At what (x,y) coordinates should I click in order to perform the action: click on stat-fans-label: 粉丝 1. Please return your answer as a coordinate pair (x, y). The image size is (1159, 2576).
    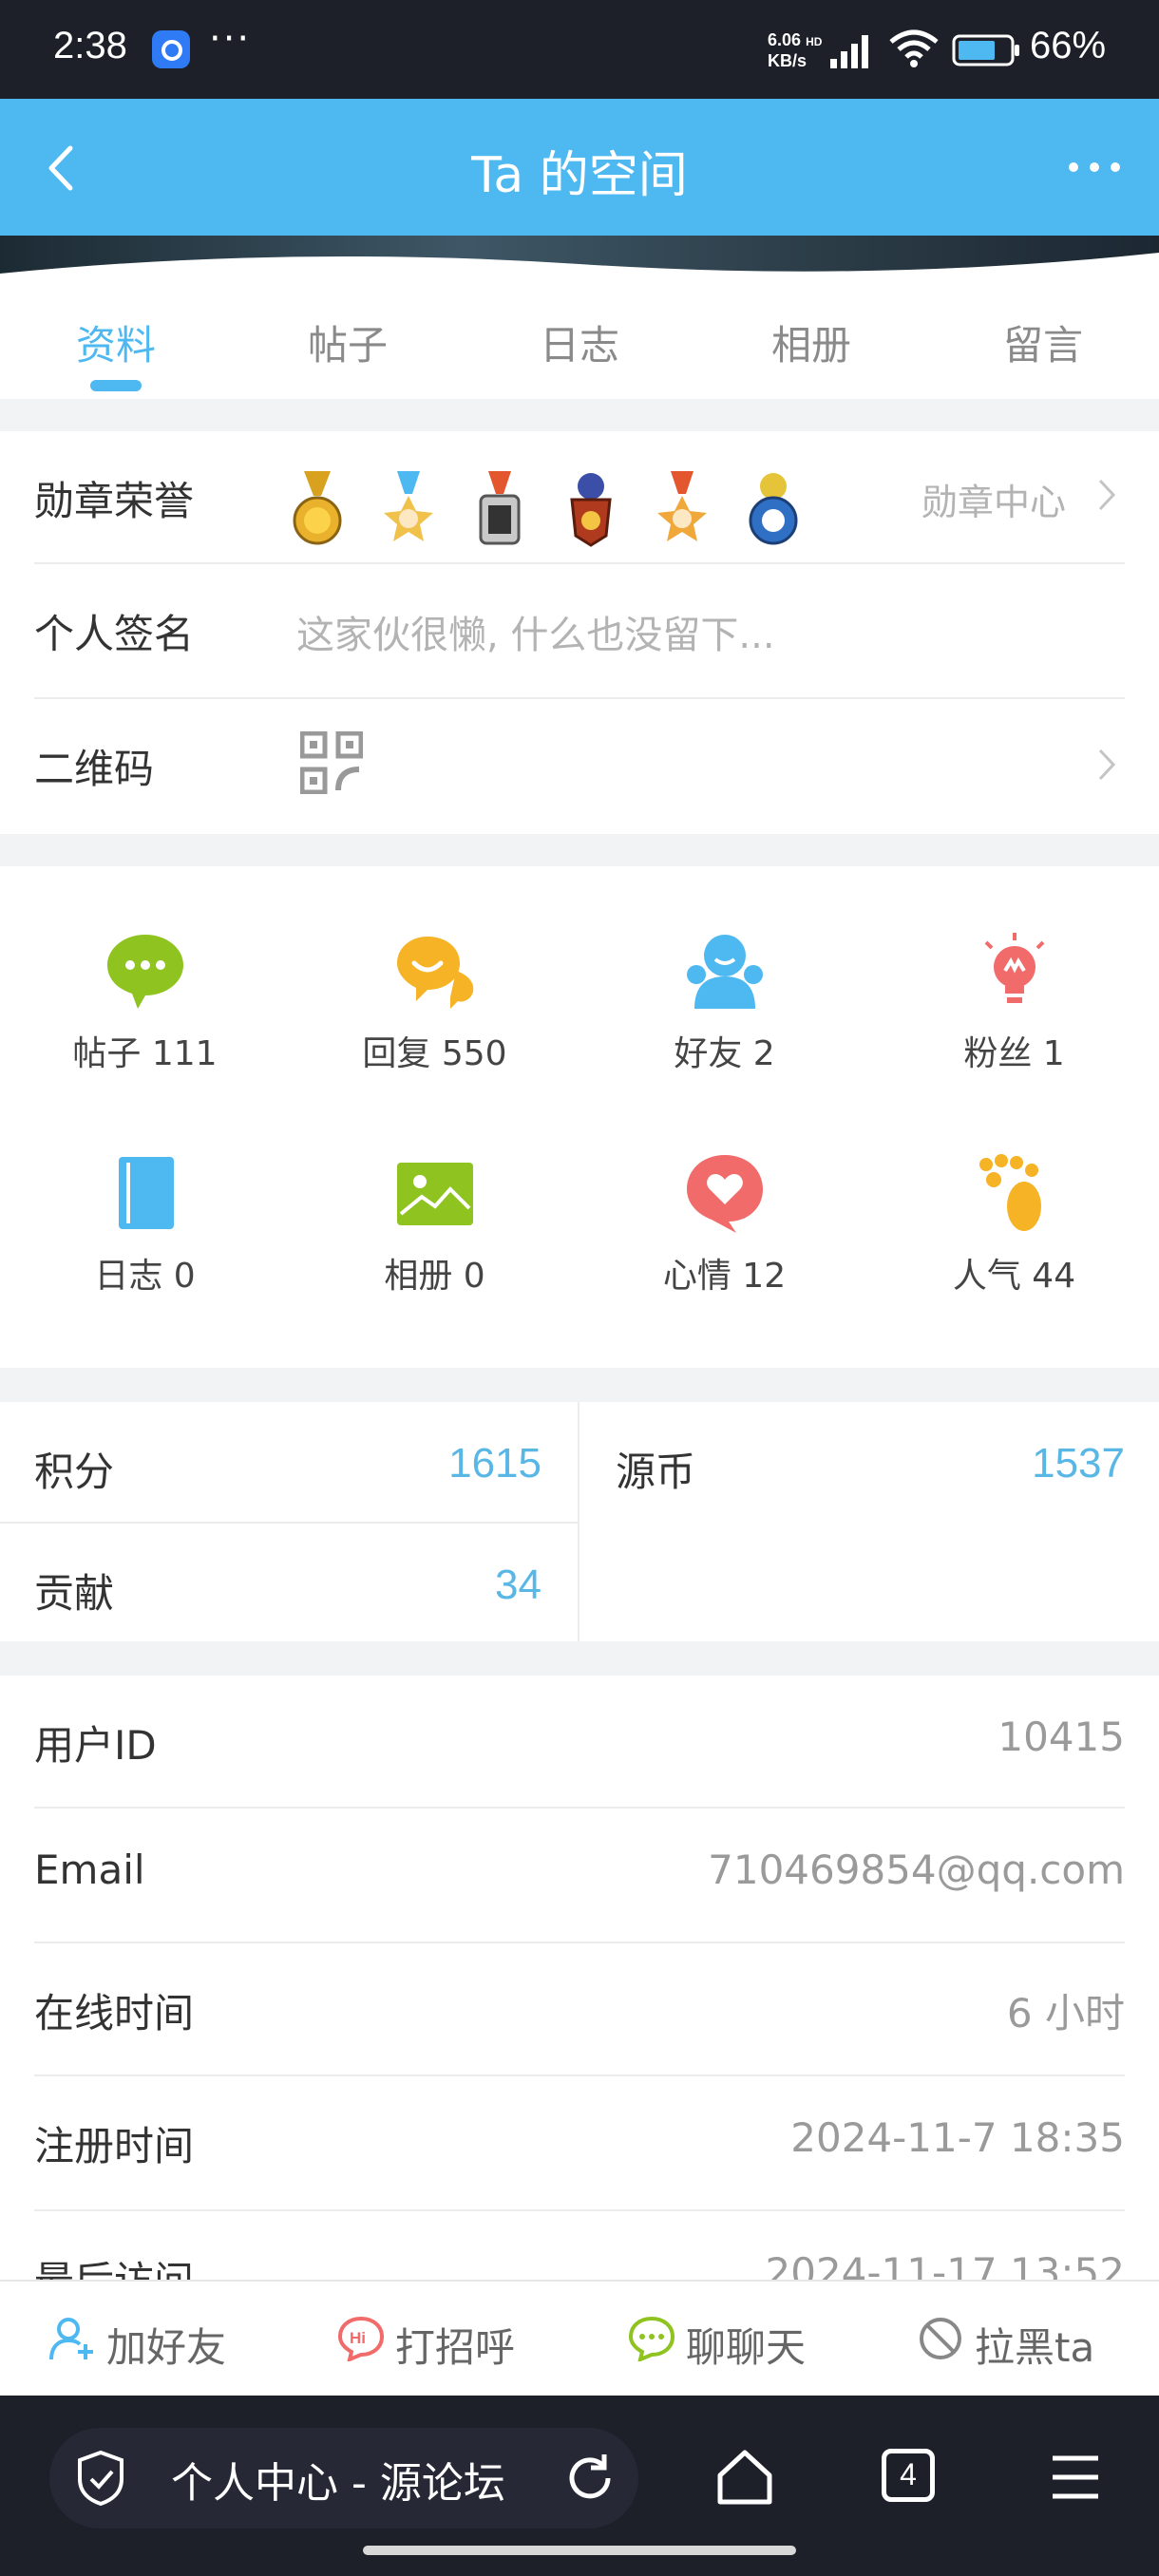
    Looking at the image, I should click on (1014, 1053).